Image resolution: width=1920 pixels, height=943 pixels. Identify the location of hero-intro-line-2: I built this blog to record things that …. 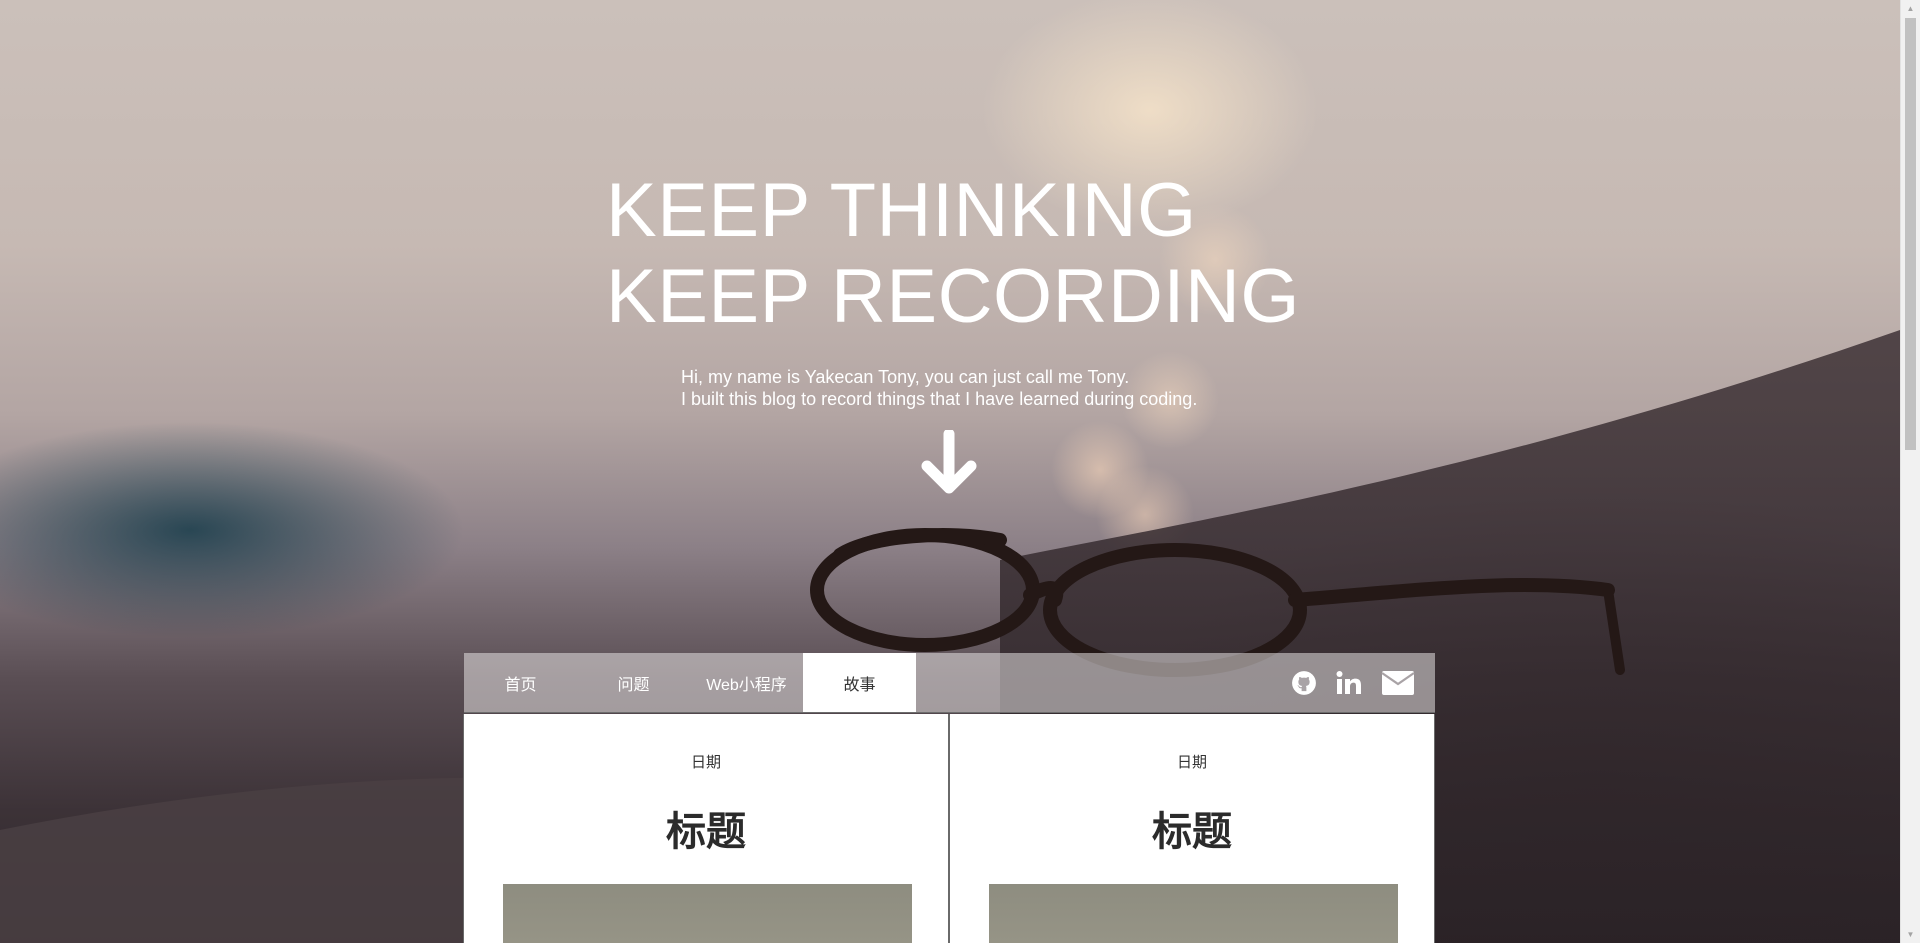
(939, 399).